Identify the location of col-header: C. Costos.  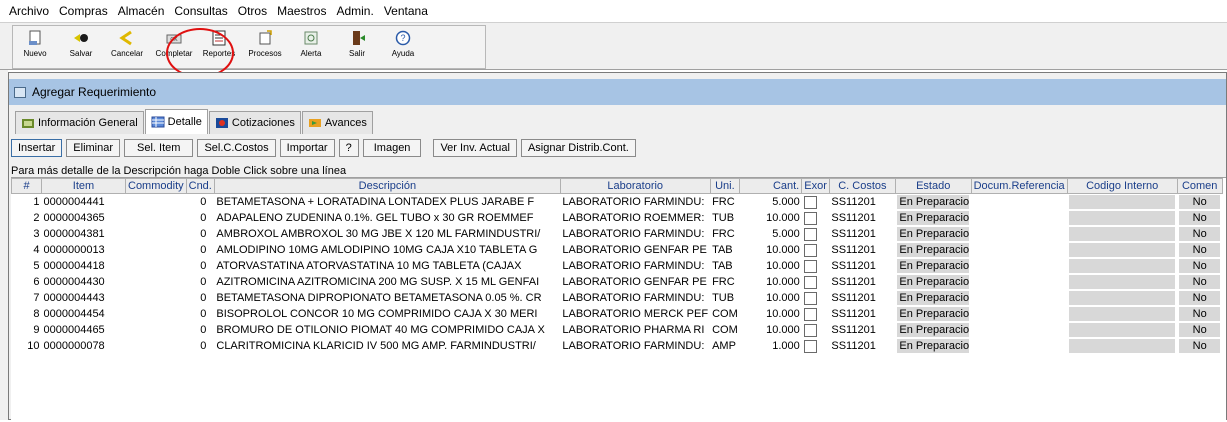
(862, 186).